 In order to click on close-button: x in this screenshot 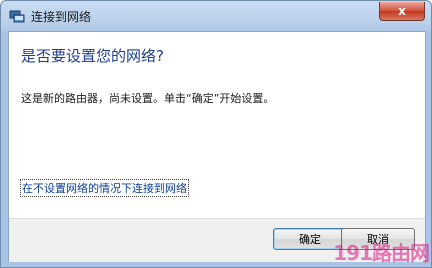, I will do `click(402, 11)`.